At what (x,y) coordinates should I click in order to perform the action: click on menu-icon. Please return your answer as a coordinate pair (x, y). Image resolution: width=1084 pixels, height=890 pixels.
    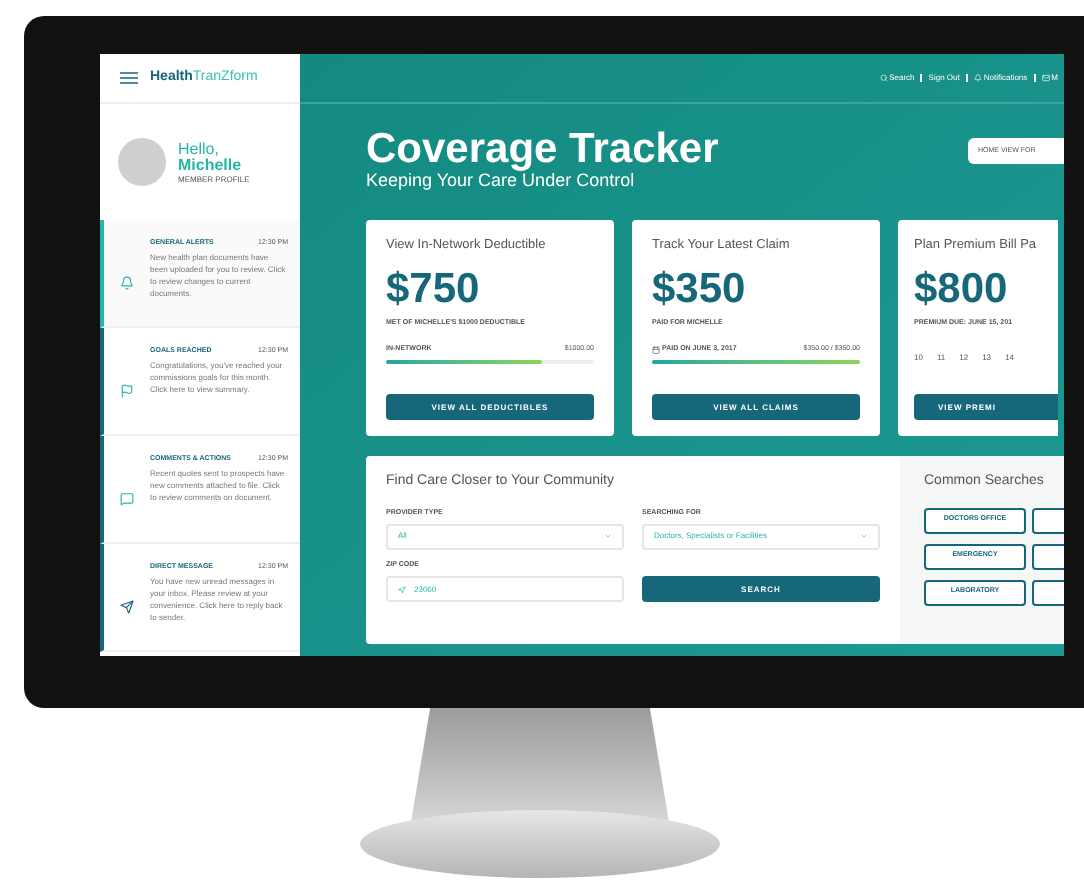
    Looking at the image, I should click on (129, 78).